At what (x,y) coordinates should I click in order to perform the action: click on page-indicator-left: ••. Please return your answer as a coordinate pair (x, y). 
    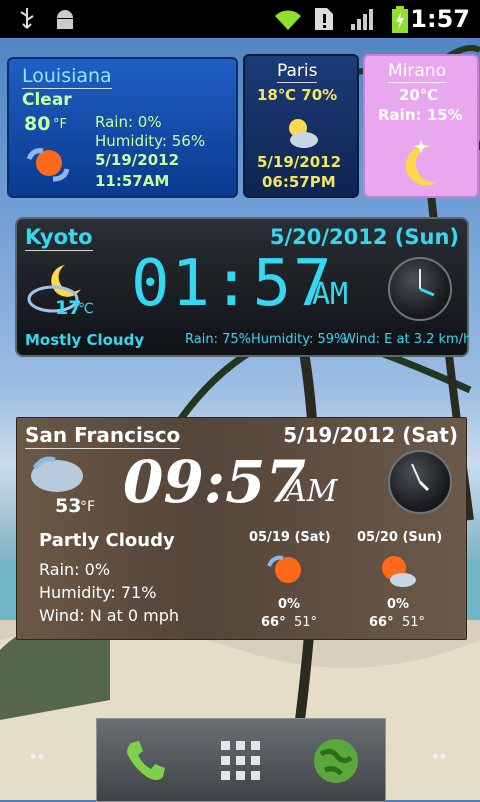
    Looking at the image, I should click on (37, 757).